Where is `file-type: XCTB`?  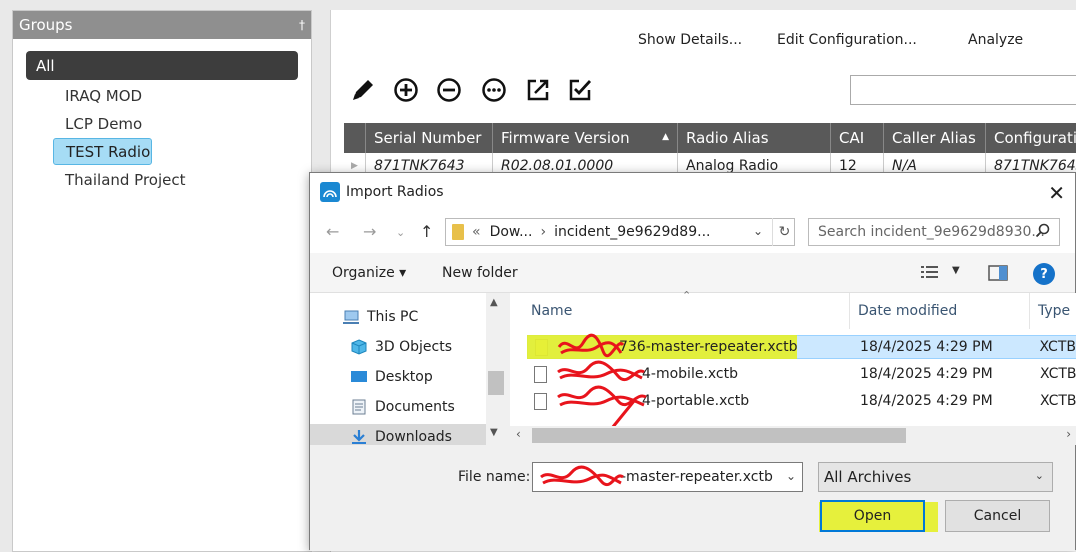 file-type: XCTB is located at coordinates (1058, 374).